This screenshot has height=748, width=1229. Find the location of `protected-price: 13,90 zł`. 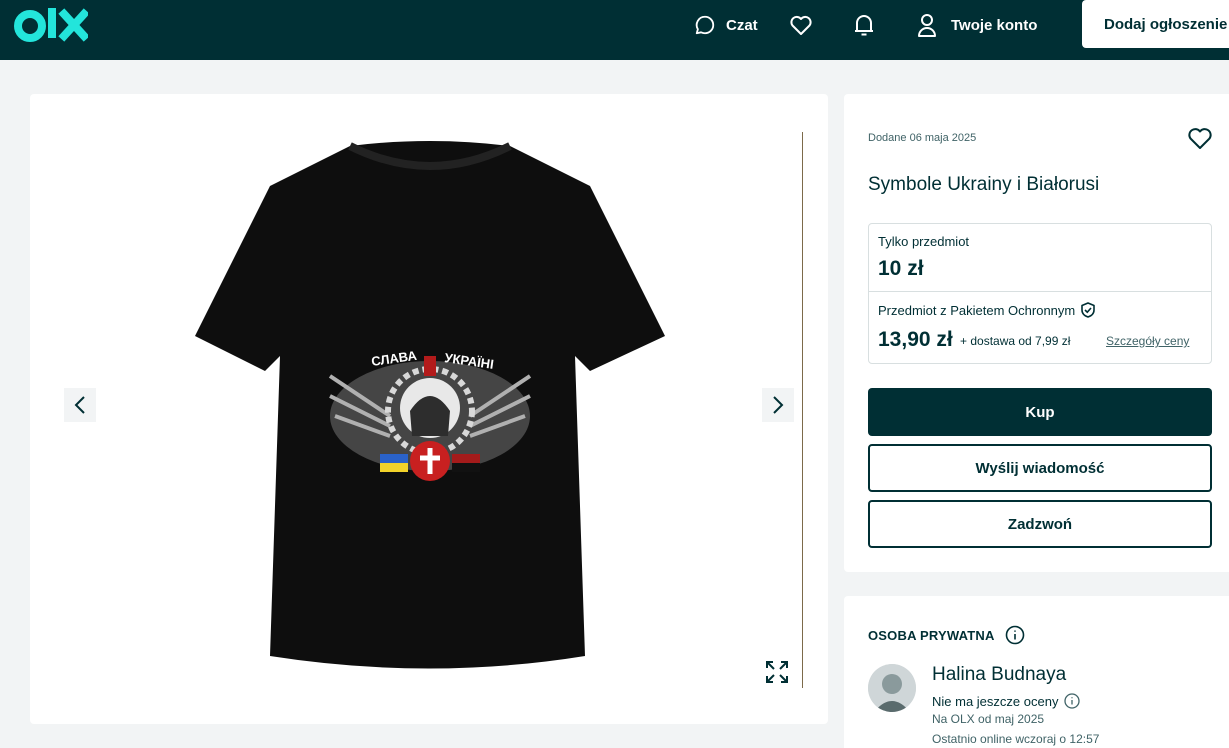

protected-price: 13,90 zł is located at coordinates (915, 339).